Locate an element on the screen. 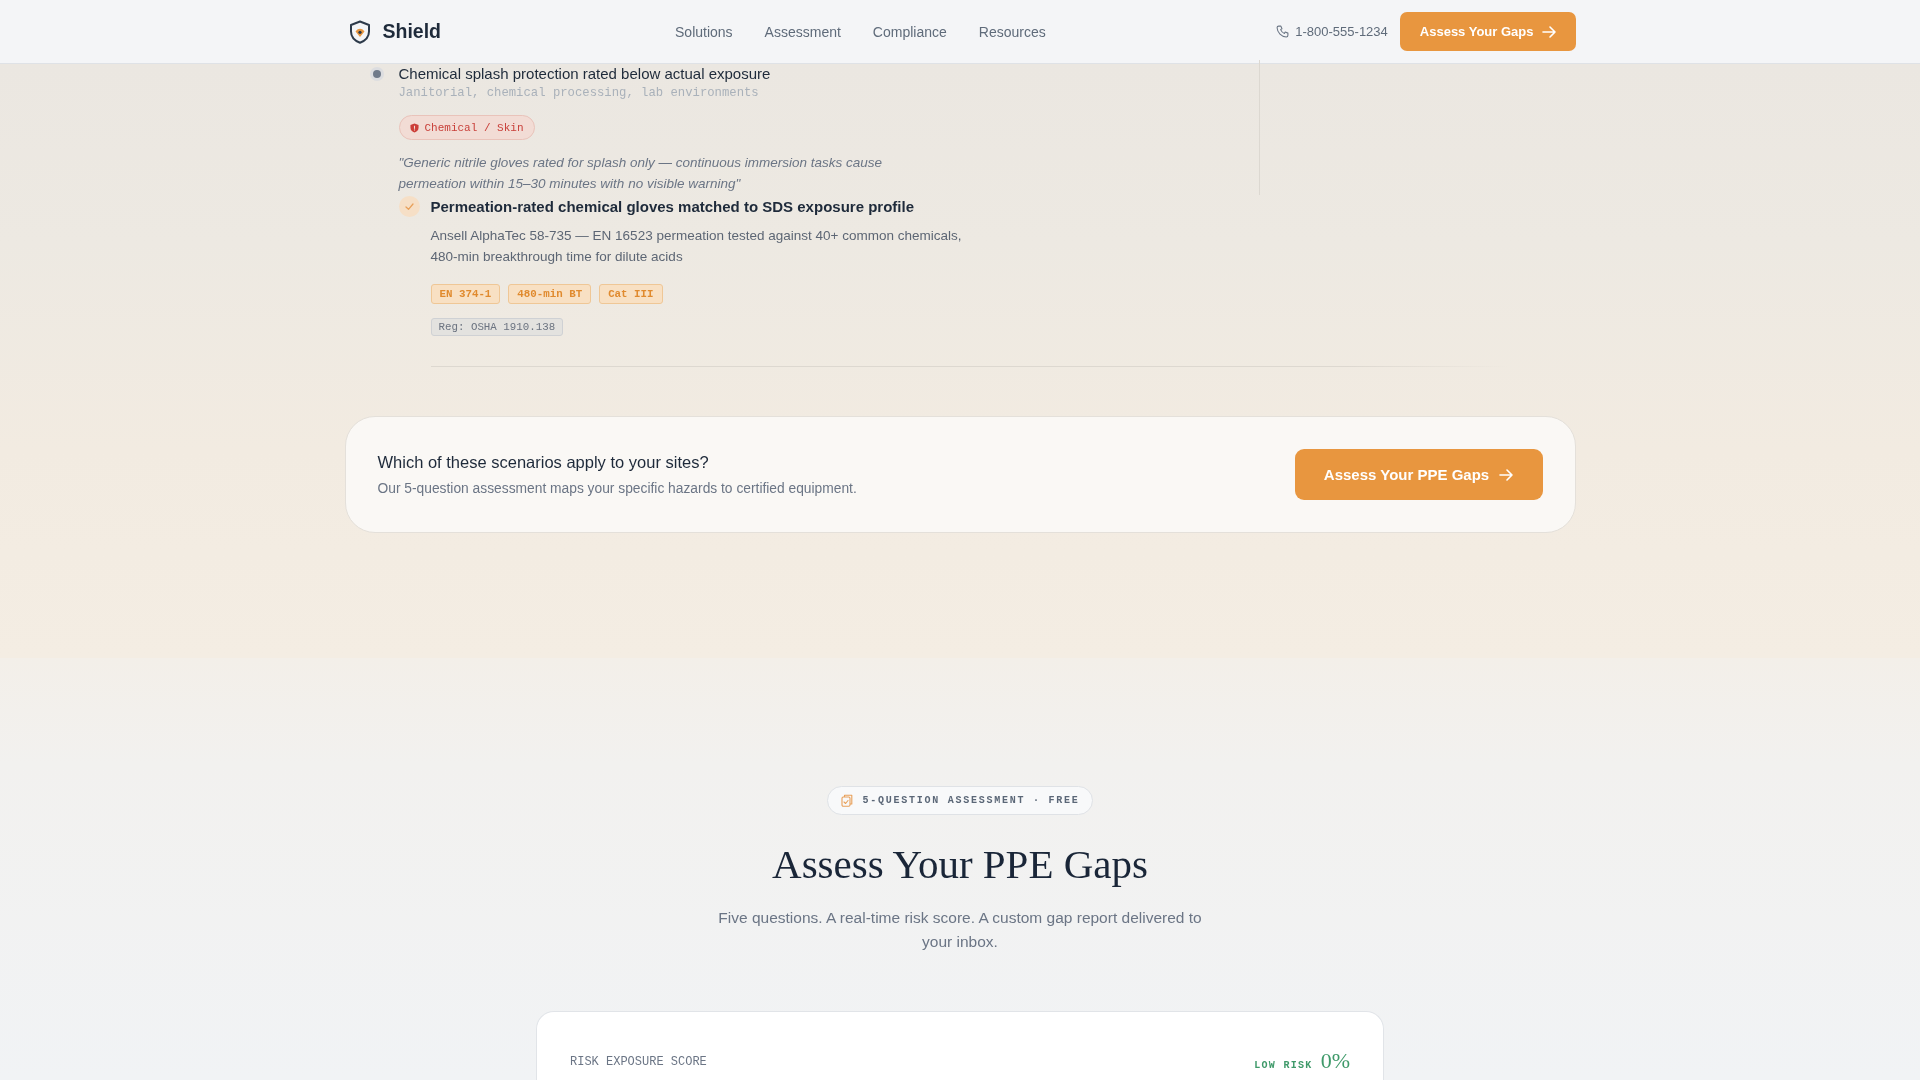 The width and height of the screenshot is (1920, 1080). cta-text: Our 5-question assessment maps your specific hazards to certified equipment. is located at coordinates (617, 488).